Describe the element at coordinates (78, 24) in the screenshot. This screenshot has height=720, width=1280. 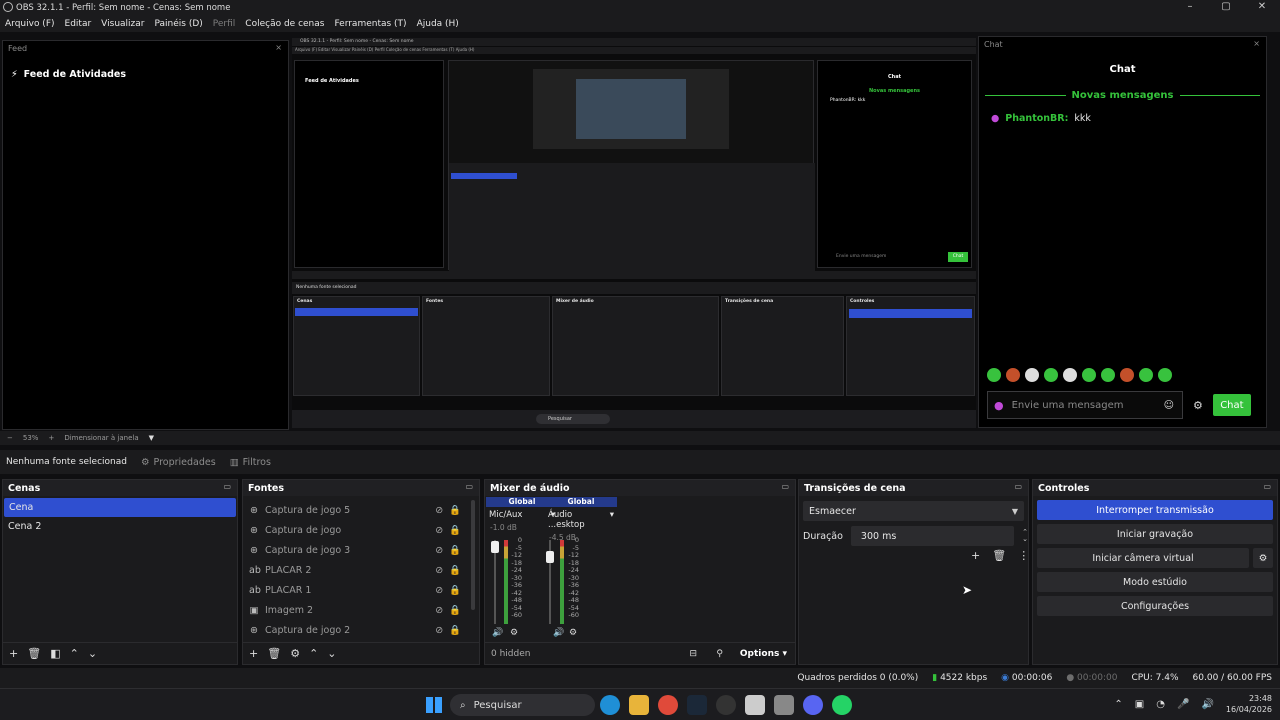
I see `menu-edit: Editar` at that location.